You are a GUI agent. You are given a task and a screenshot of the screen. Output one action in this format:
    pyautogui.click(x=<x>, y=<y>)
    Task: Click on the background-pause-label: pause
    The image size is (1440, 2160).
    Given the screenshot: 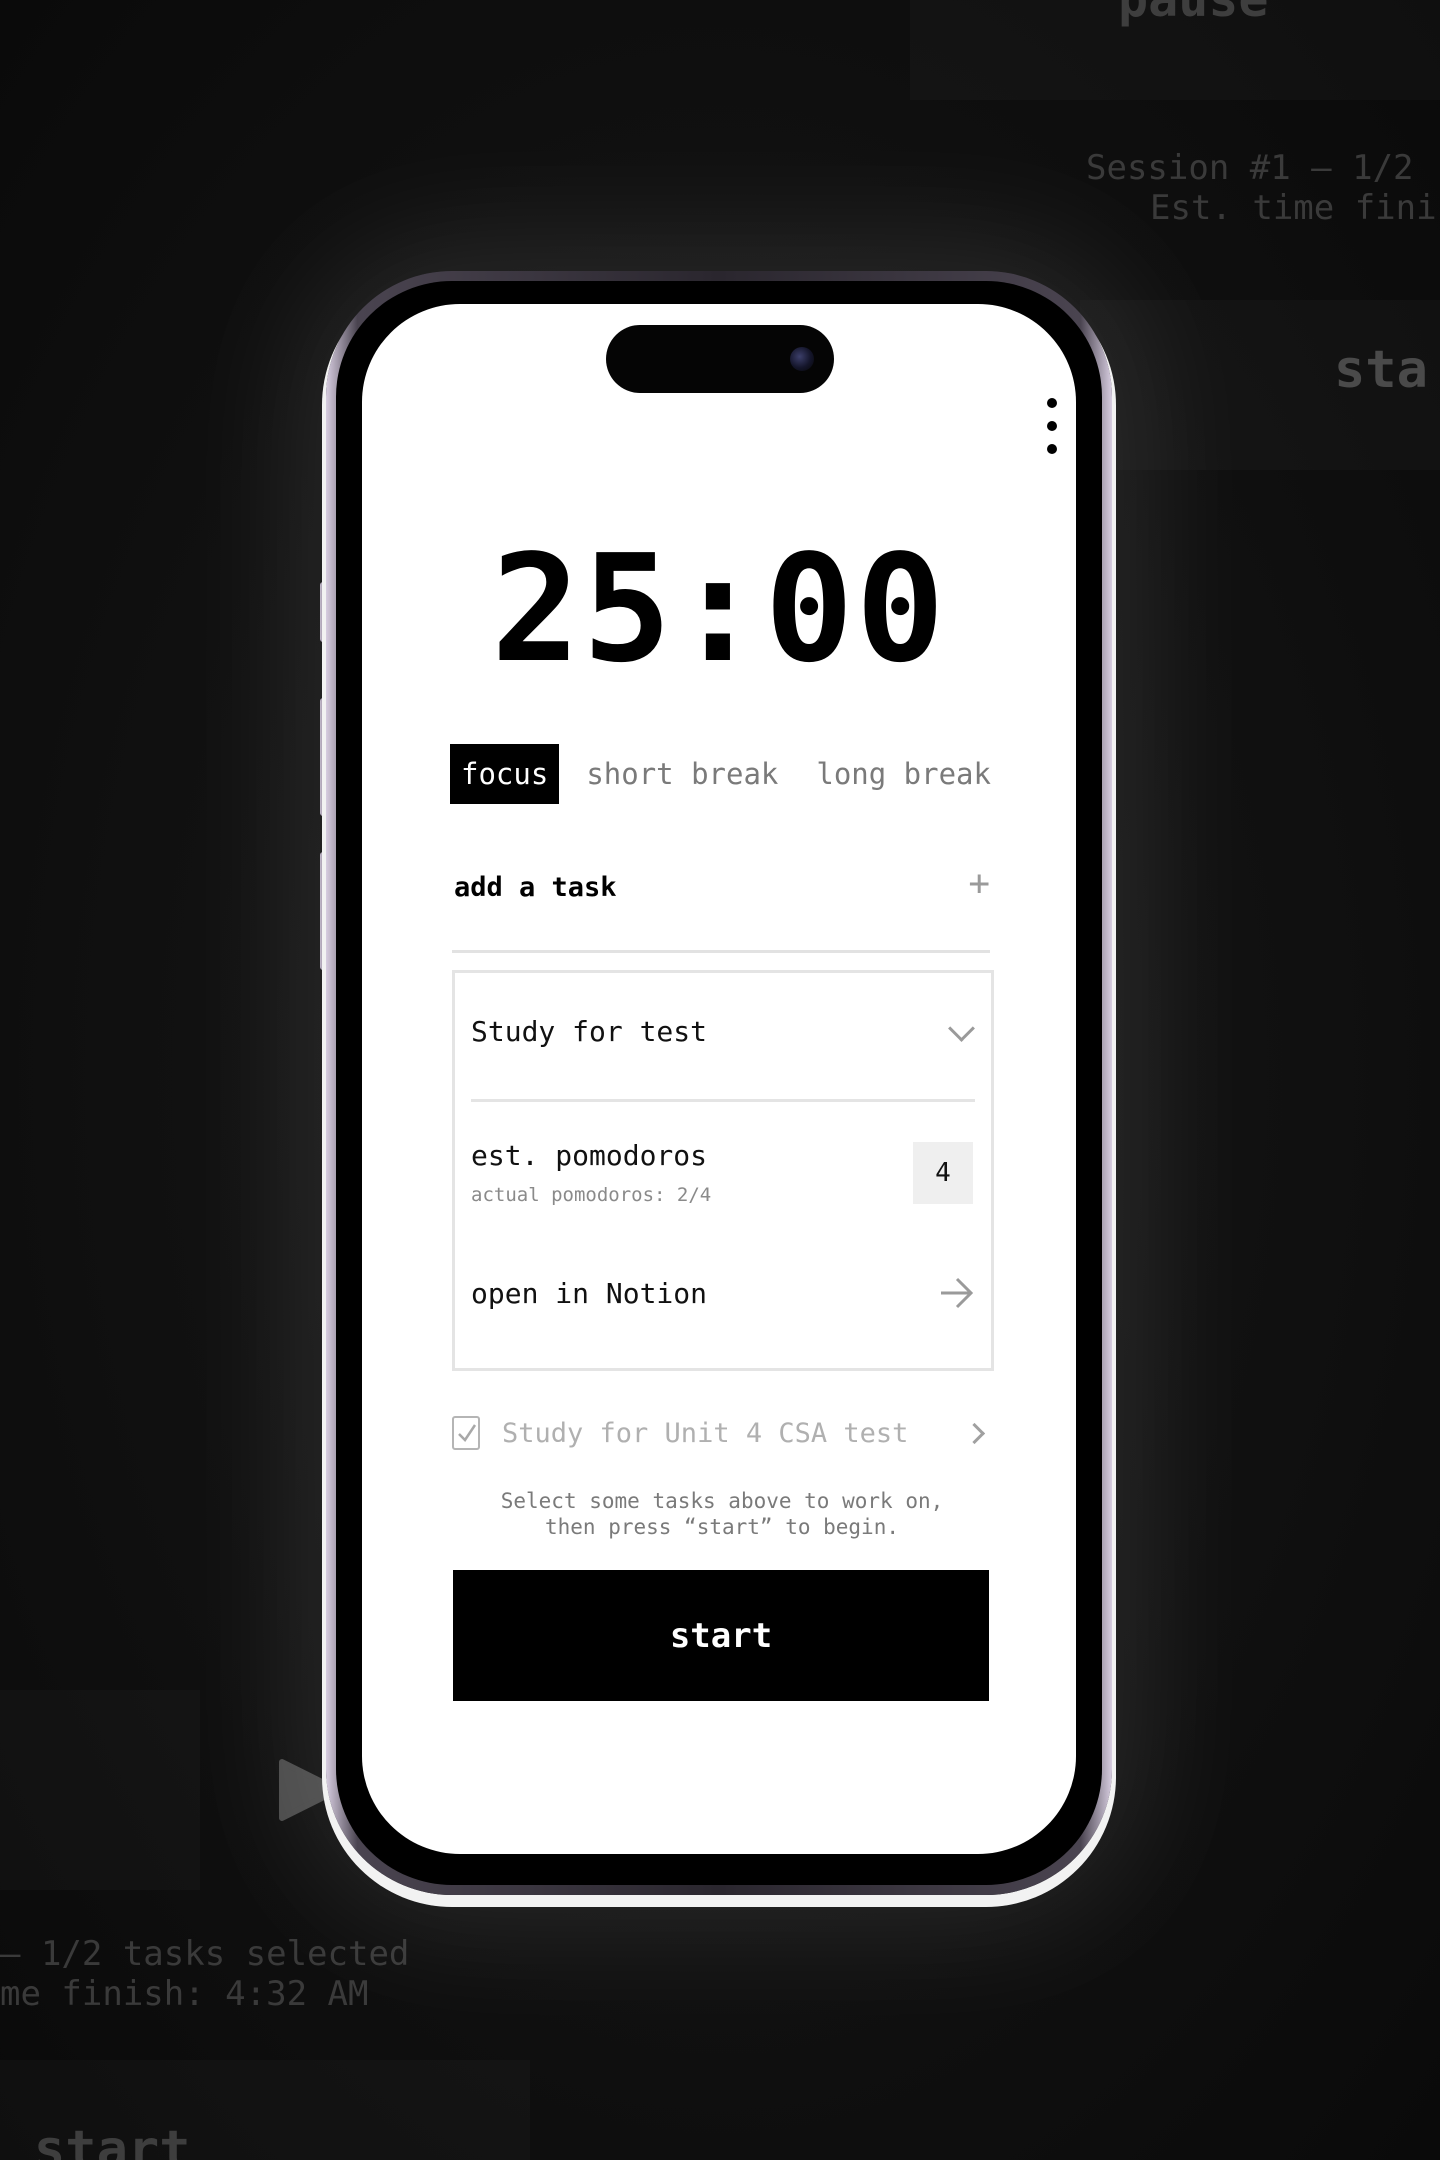 What is the action you would take?
    pyautogui.click(x=1193, y=14)
    